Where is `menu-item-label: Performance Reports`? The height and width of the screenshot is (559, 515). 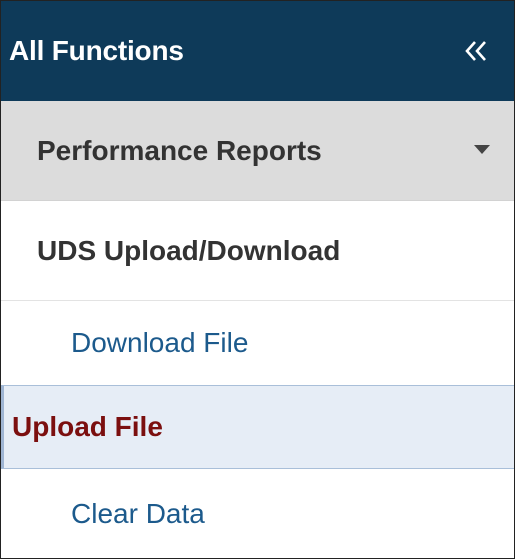
menu-item-label: Performance Reports is located at coordinates (179, 150).